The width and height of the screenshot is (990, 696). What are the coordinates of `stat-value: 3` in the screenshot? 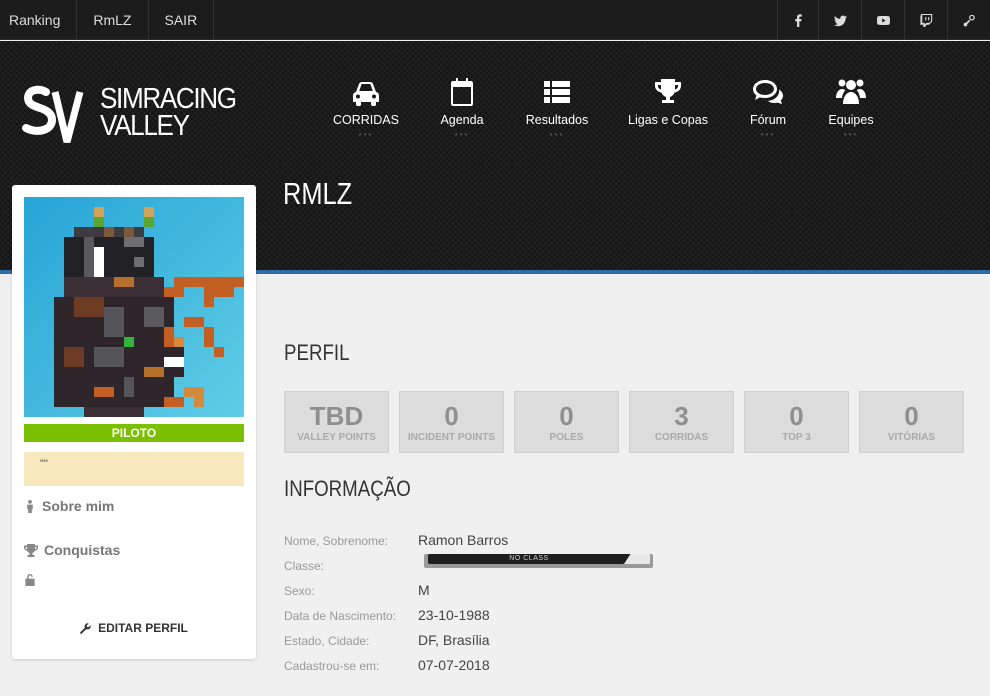 It's located at (681, 416).